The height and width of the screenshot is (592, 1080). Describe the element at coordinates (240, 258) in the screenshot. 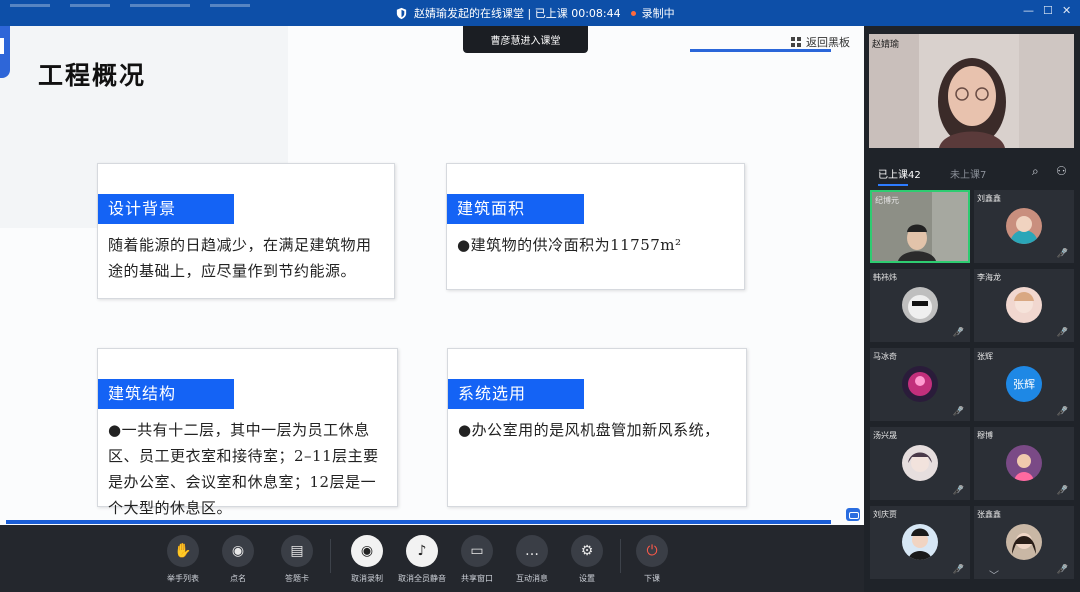

I see `card-body: 随着能源的日趋减少，在满足建筑物用途的基础上，应尽量作到节约能源。` at that location.